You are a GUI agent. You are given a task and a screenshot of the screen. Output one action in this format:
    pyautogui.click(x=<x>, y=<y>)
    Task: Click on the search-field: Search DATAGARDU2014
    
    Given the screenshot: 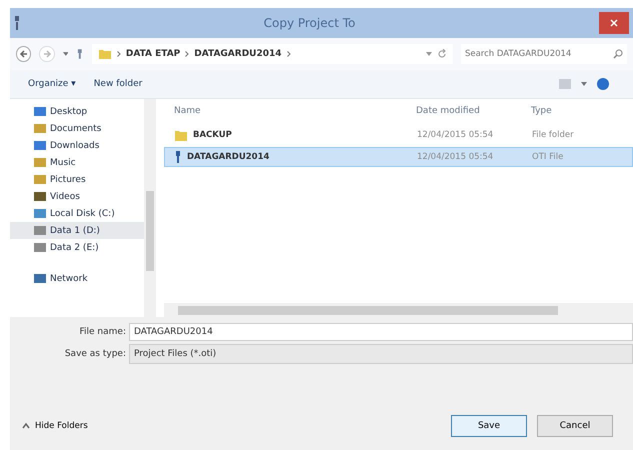 What is the action you would take?
    pyautogui.click(x=543, y=54)
    